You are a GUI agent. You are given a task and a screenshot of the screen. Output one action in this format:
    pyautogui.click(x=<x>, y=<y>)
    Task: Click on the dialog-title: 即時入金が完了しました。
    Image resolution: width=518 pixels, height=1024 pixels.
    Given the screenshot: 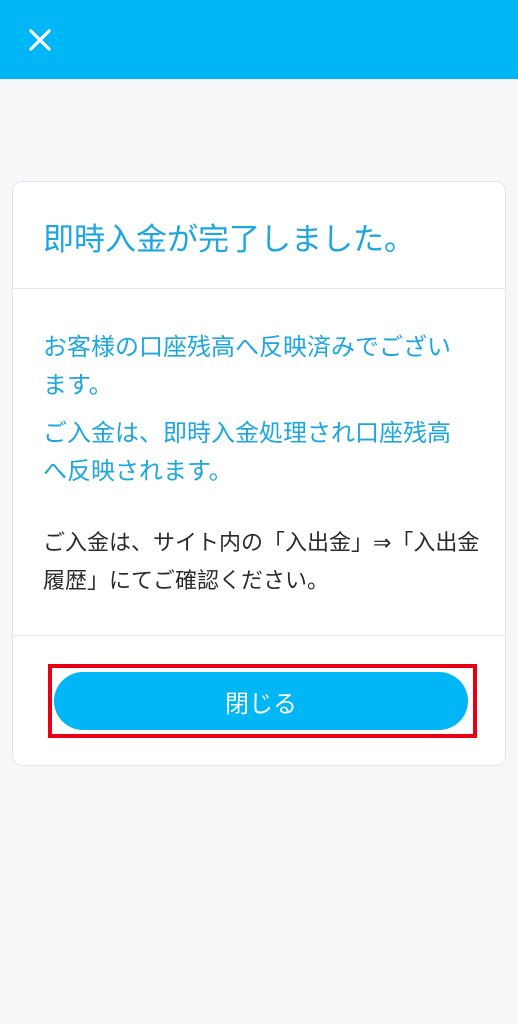 What is the action you would take?
    pyautogui.click(x=229, y=240)
    